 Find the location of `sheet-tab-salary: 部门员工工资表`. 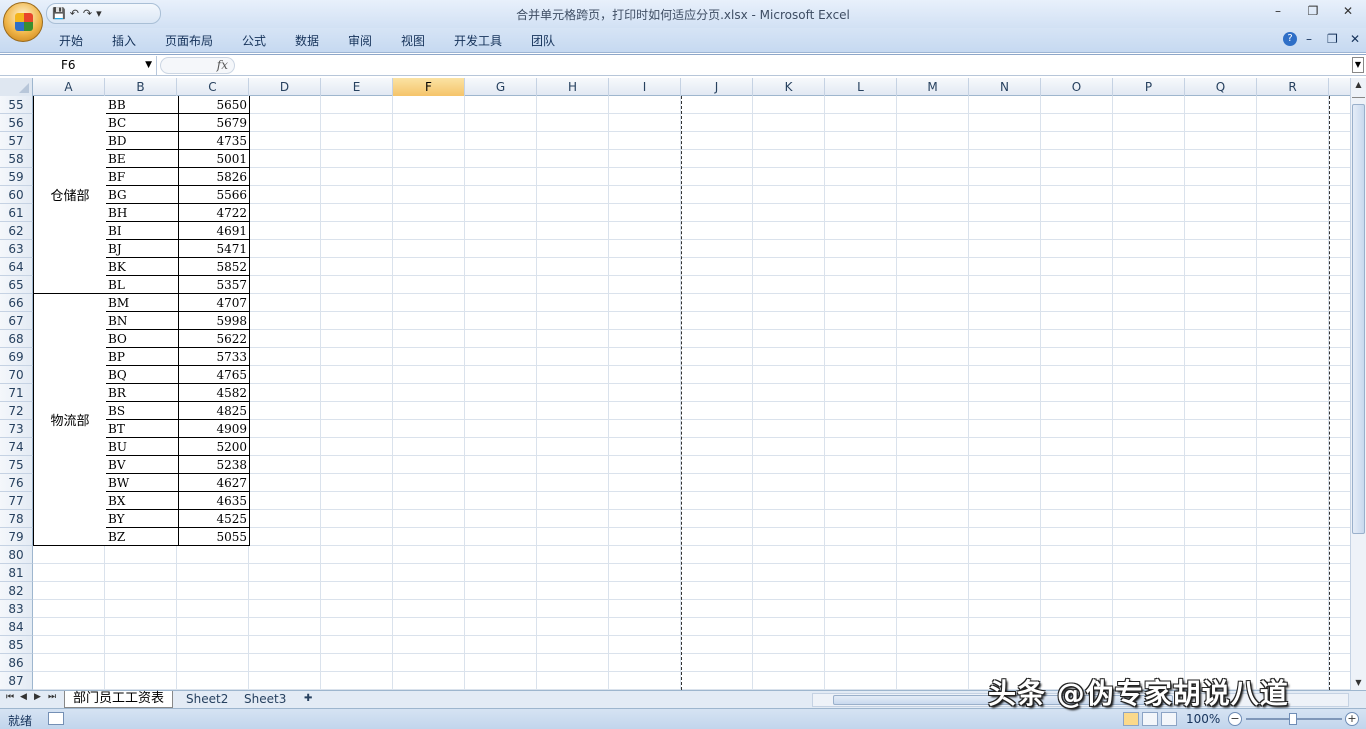

sheet-tab-salary: 部门员工工资表 is located at coordinates (119, 699).